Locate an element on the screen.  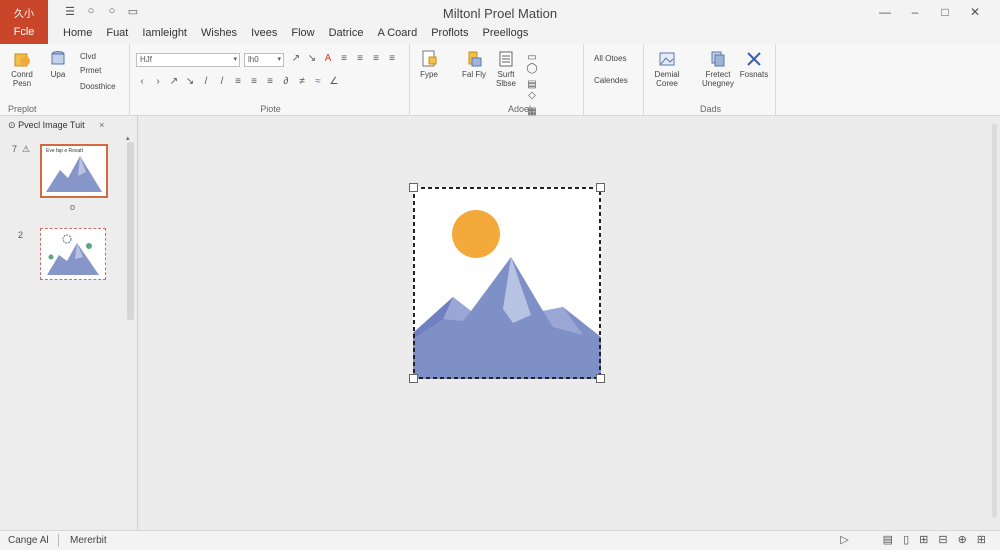
text-direction-icon: ∂ is located at coordinates (286, 81).